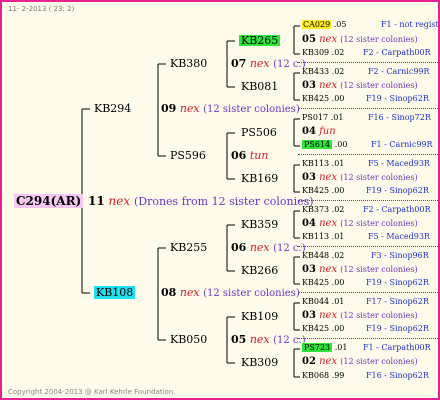 The image size is (440, 400). I want to click on gen4-origin: F1 - Carnic99R, so click(402, 144).